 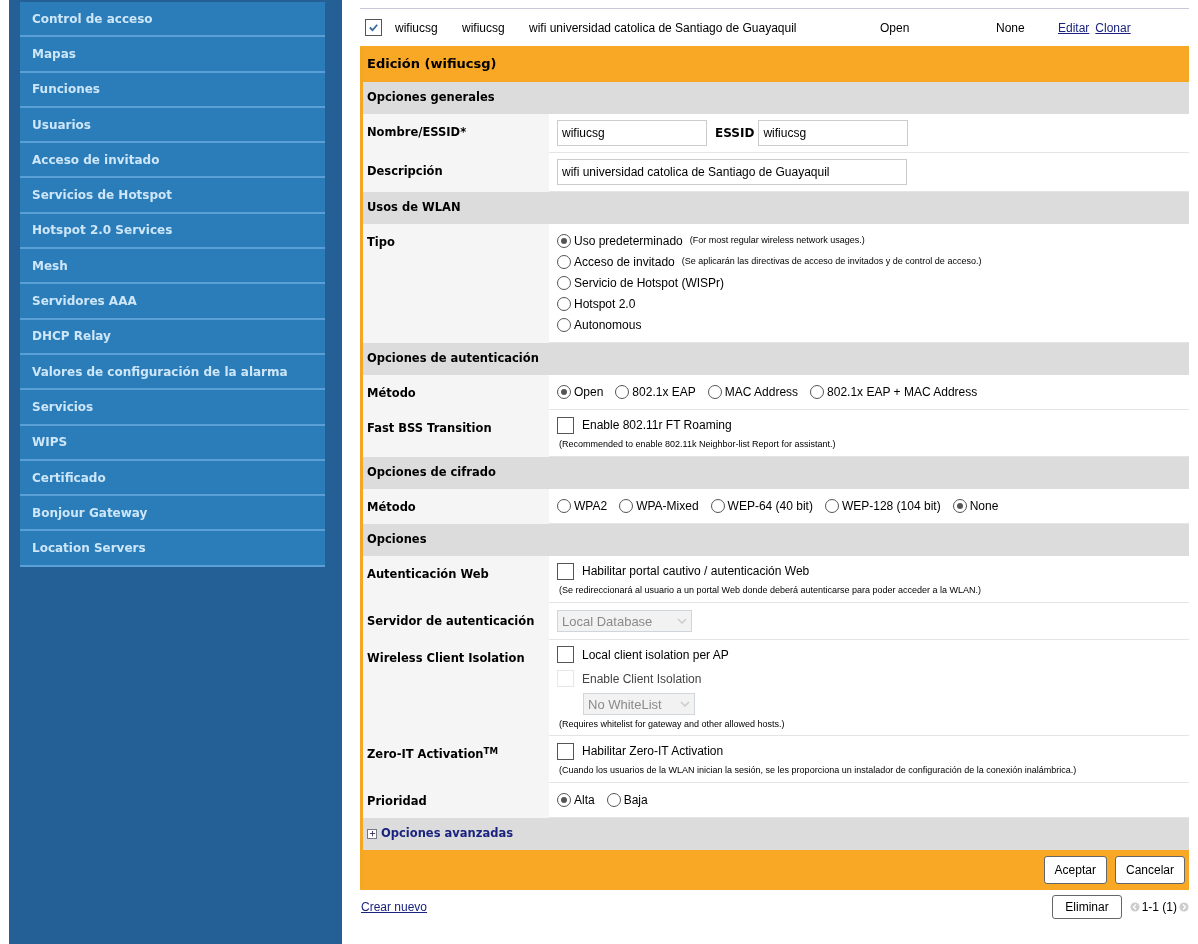 I want to click on field-label: ESSID, so click(x=735, y=133).